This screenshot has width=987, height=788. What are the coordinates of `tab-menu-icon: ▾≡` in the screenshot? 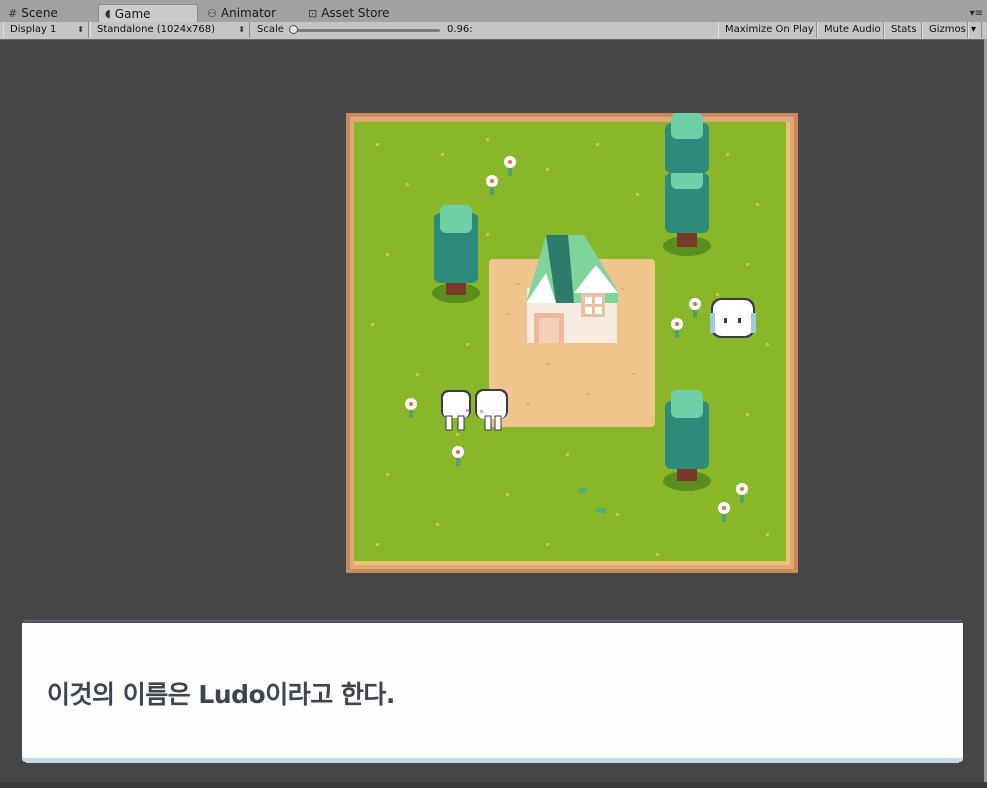 It's located at (976, 13).